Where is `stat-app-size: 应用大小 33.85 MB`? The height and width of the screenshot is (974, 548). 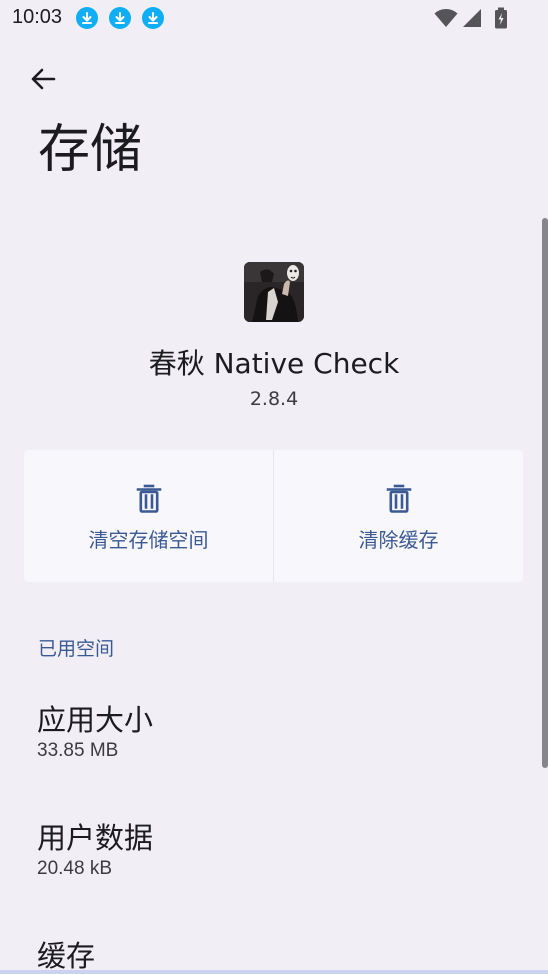
stat-app-size: 应用大小 33.85 MB is located at coordinates (95, 732).